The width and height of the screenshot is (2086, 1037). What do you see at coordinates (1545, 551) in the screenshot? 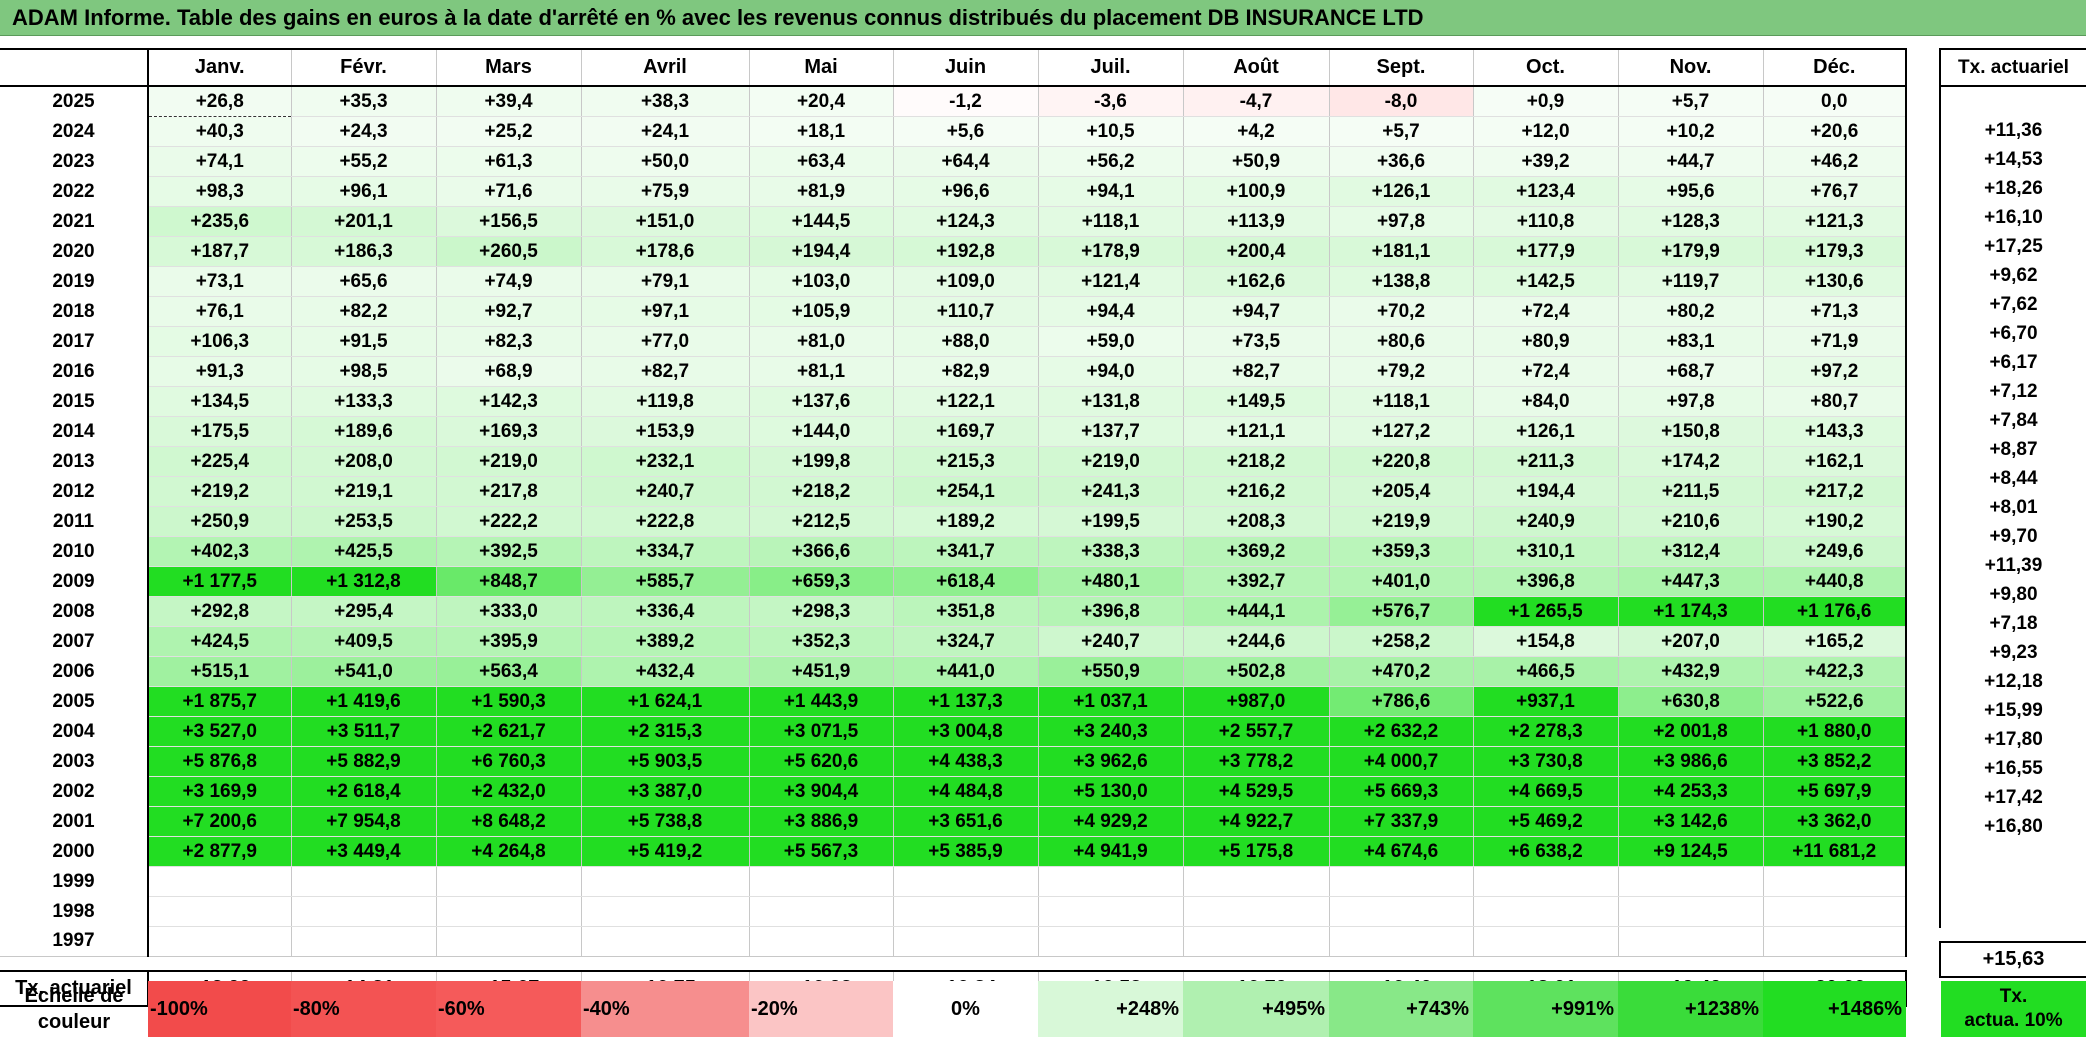
I see `gain-cell: +310,1` at bounding box center [1545, 551].